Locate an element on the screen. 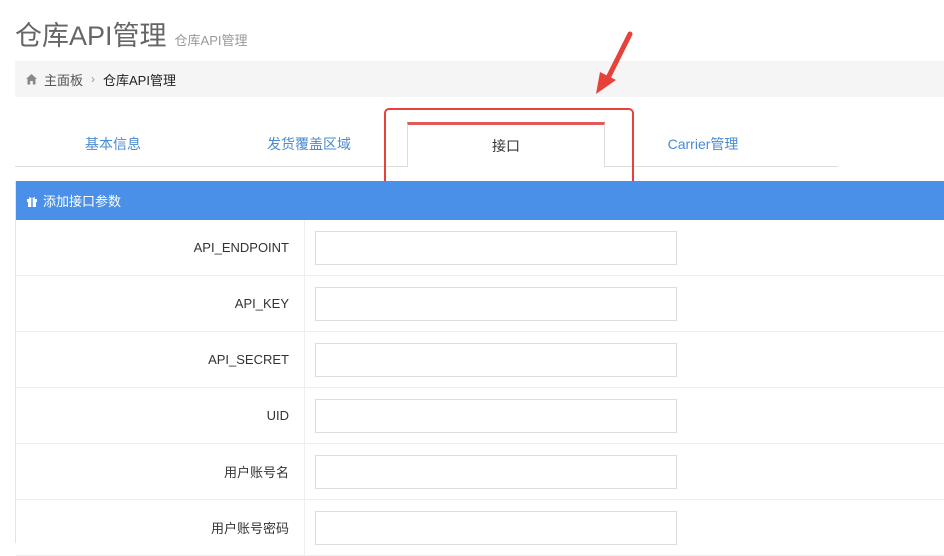 The width and height of the screenshot is (944, 556). page-subtitle: 仓库API管理 is located at coordinates (211, 40).